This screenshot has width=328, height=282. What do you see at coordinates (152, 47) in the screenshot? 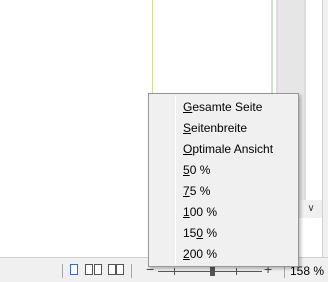
I see `page-left-edge` at bounding box center [152, 47].